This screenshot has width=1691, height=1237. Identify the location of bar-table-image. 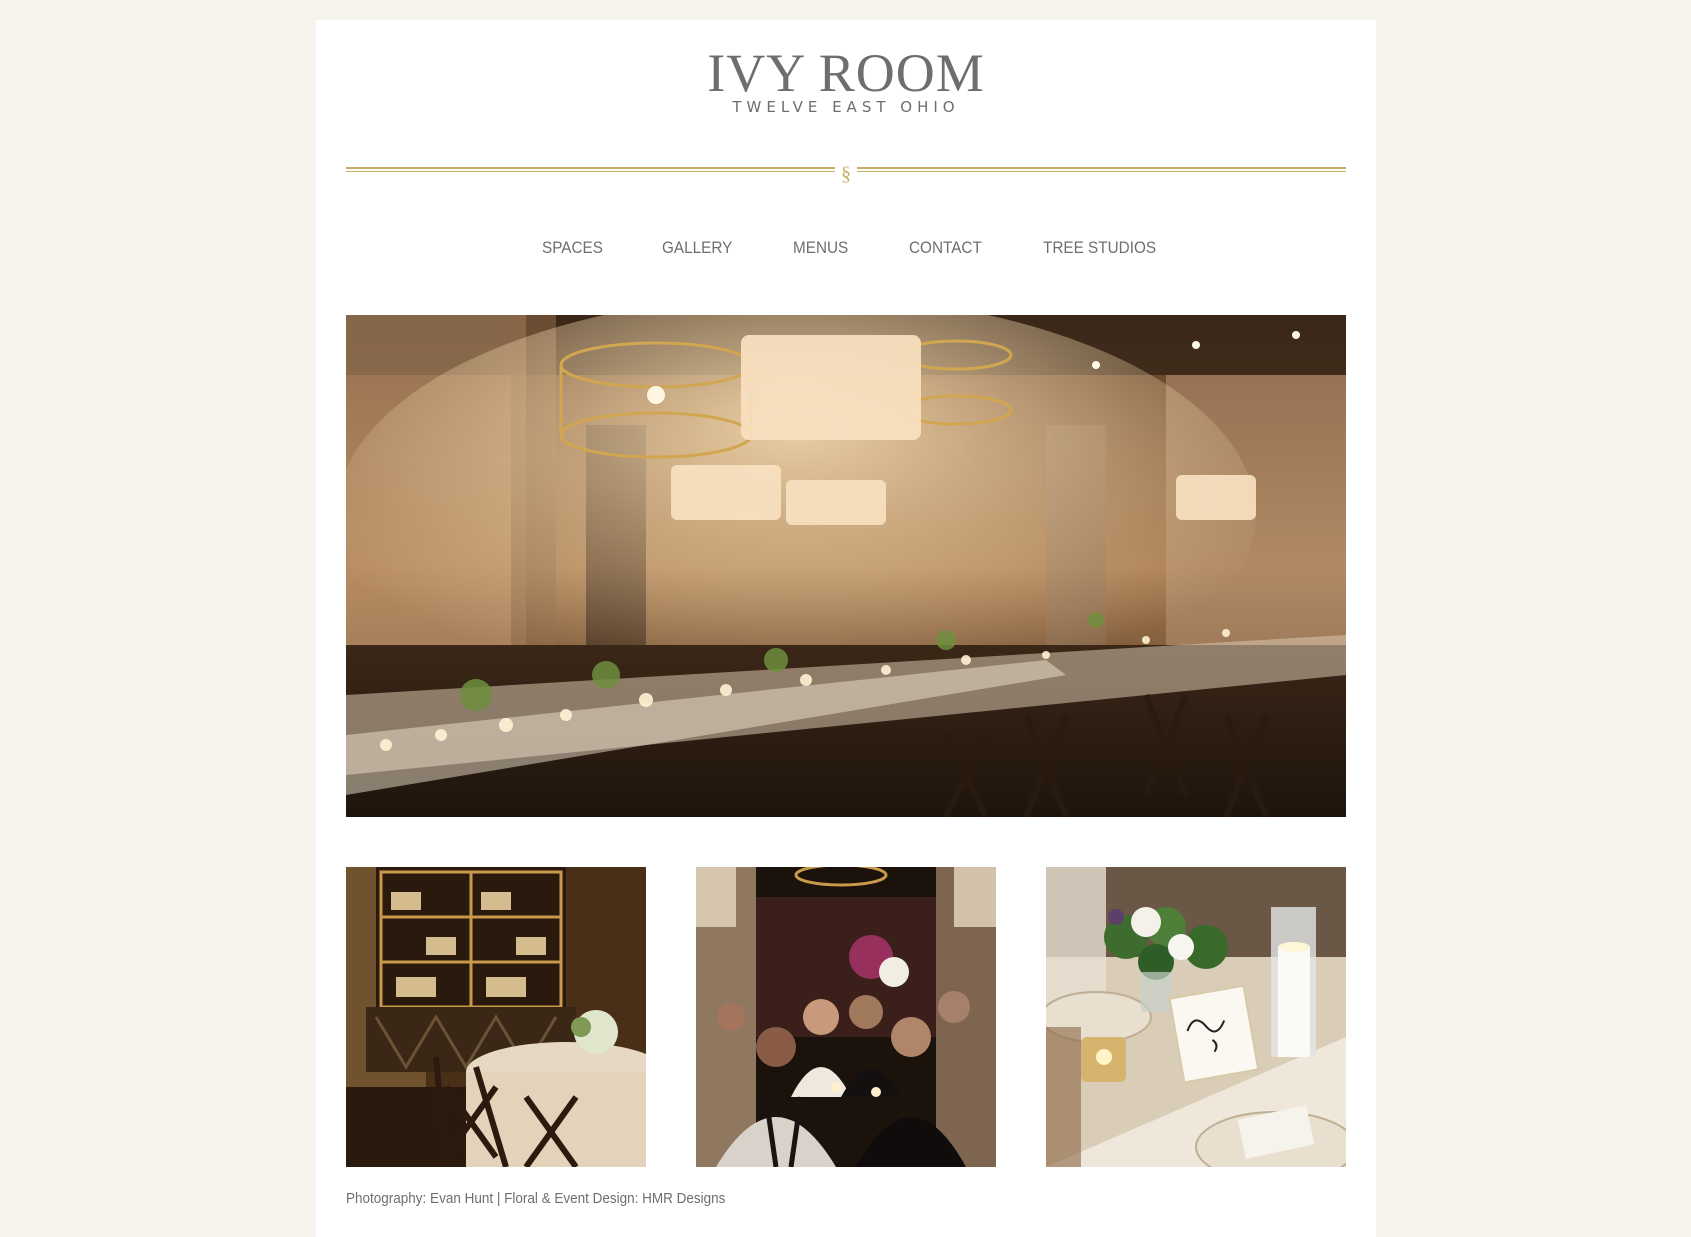
(496, 1017).